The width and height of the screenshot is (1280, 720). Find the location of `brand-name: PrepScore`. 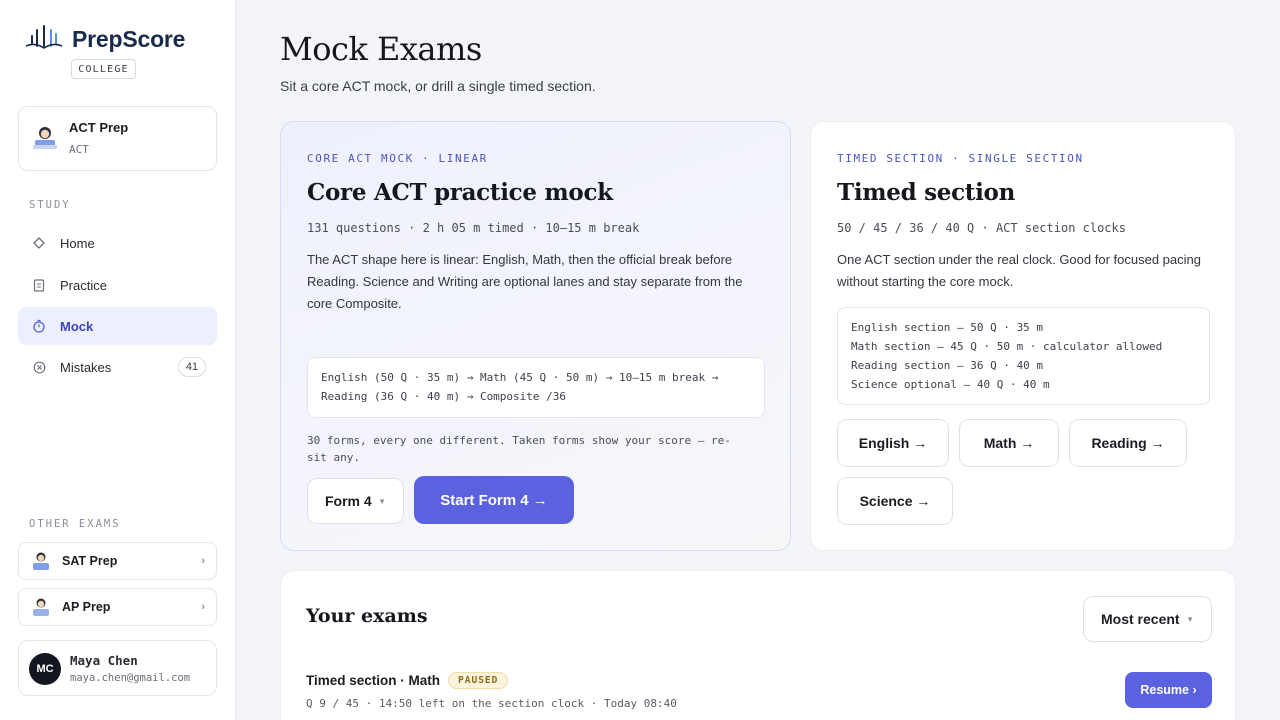

brand-name: PrepScore is located at coordinates (129, 38).